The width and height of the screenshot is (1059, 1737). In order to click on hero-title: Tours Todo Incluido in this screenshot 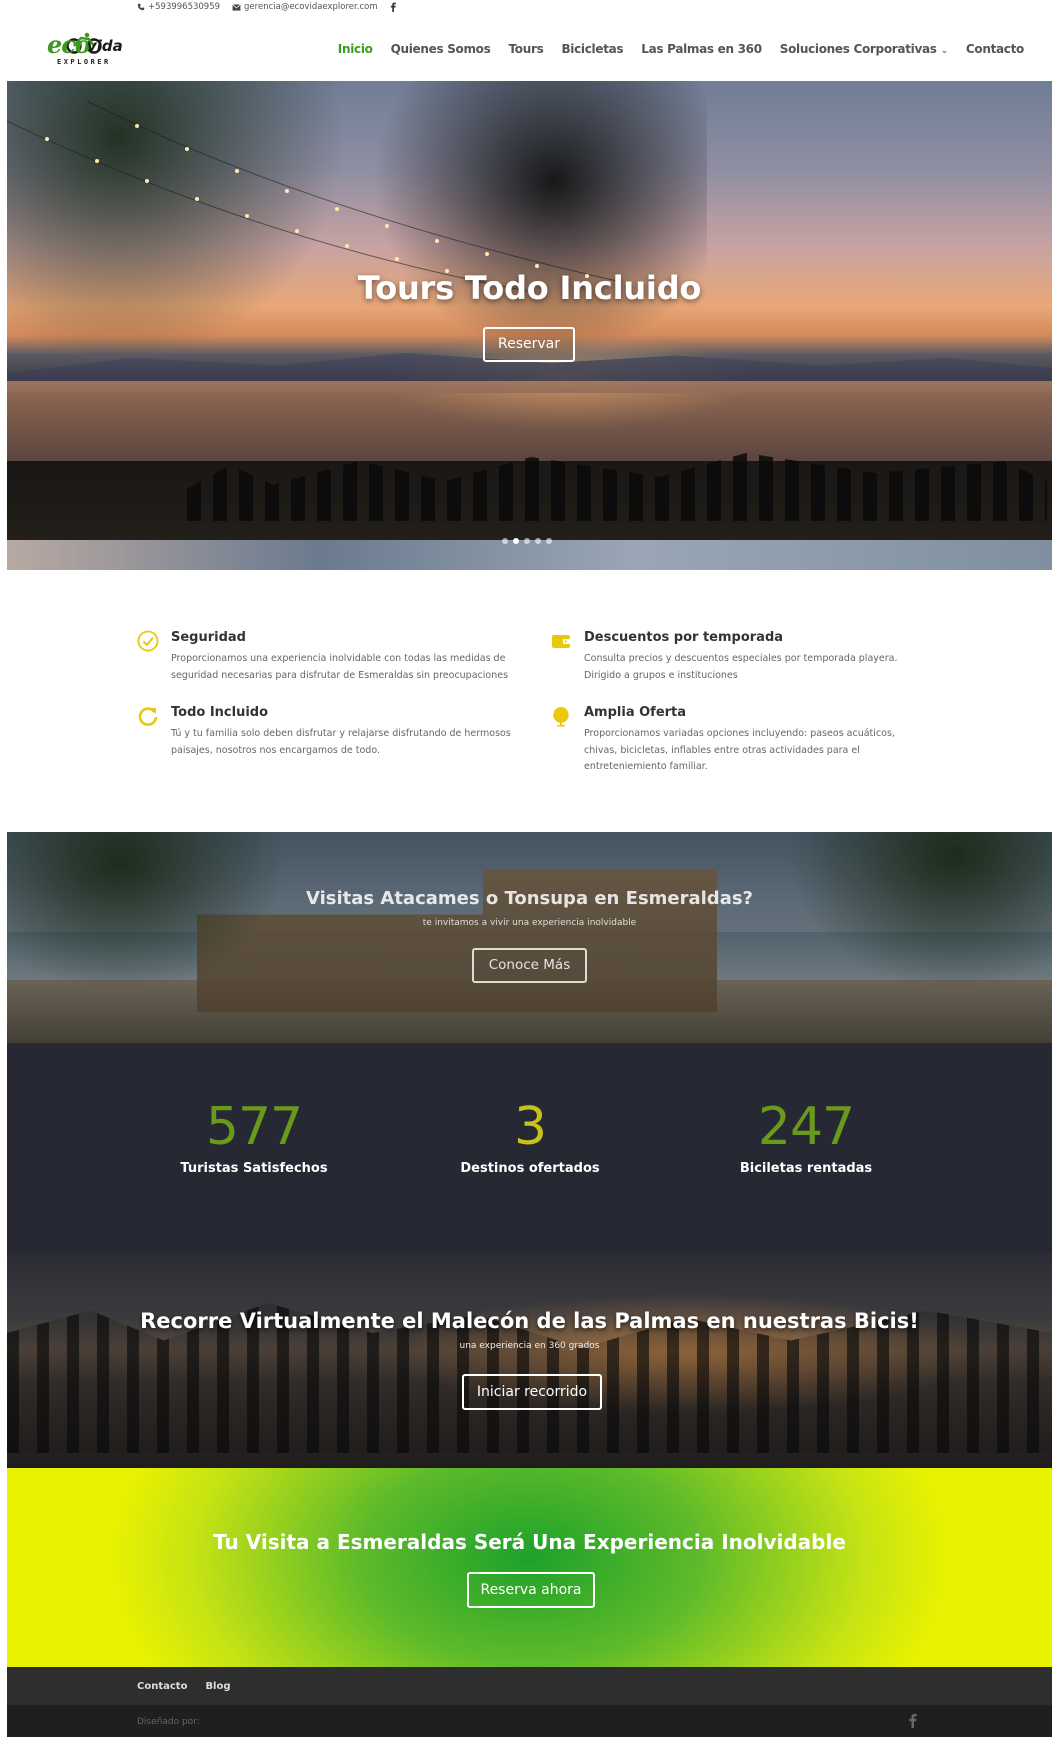, I will do `click(529, 288)`.